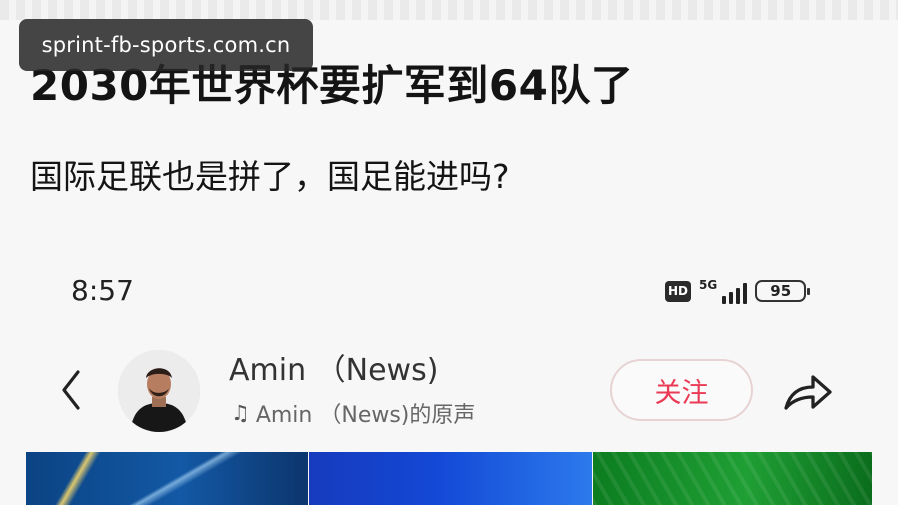 The width and height of the screenshot is (898, 505). Describe the element at coordinates (449, 10) in the screenshot. I see `top-cropped-strip` at that location.